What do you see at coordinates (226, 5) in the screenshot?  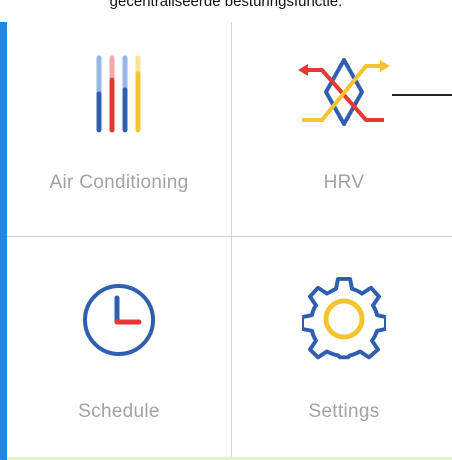 I see `caption-text: gecentraliseerde besturingsfunctie.` at bounding box center [226, 5].